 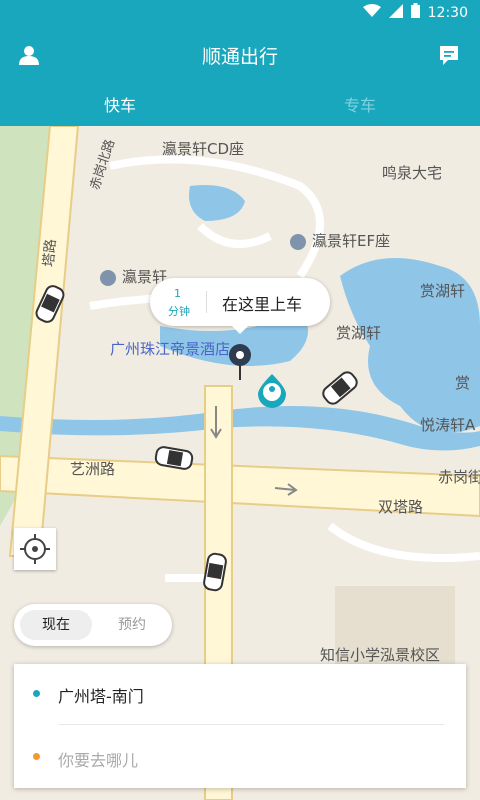 What do you see at coordinates (401, 507) in the screenshot?
I see `map-label-shuangta: 双塔路` at bounding box center [401, 507].